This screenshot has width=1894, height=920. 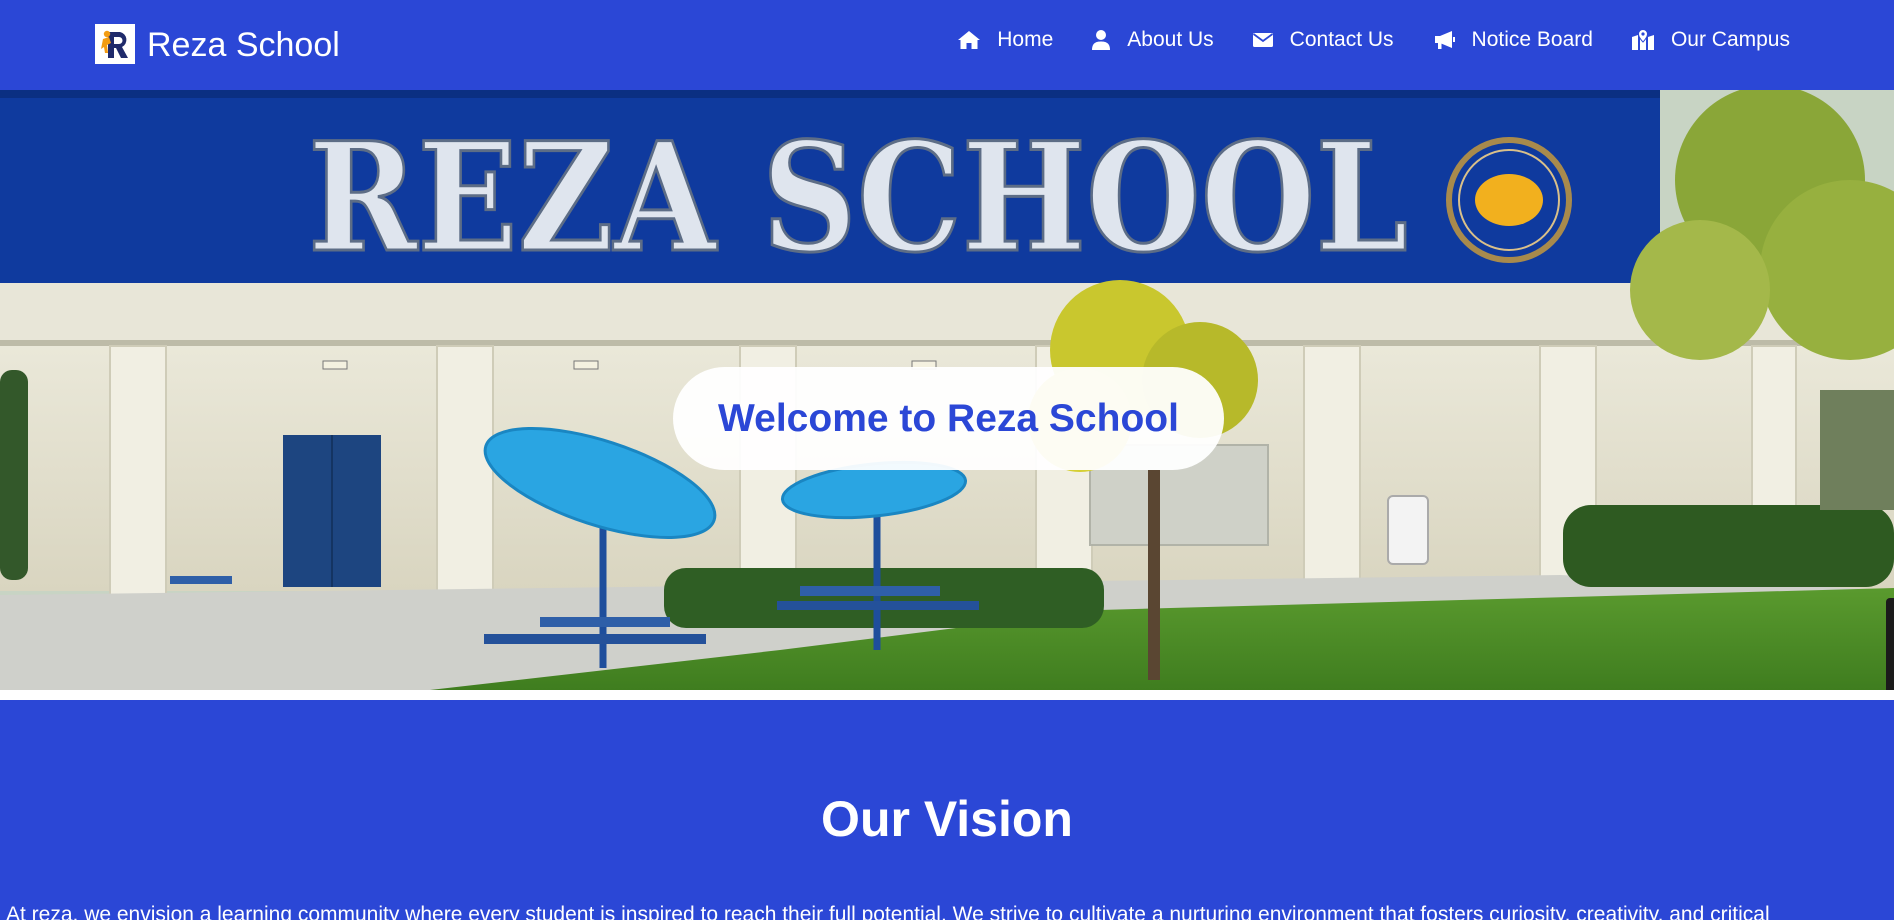 What do you see at coordinates (1642, 39) in the screenshot?
I see `map-location-icon` at bounding box center [1642, 39].